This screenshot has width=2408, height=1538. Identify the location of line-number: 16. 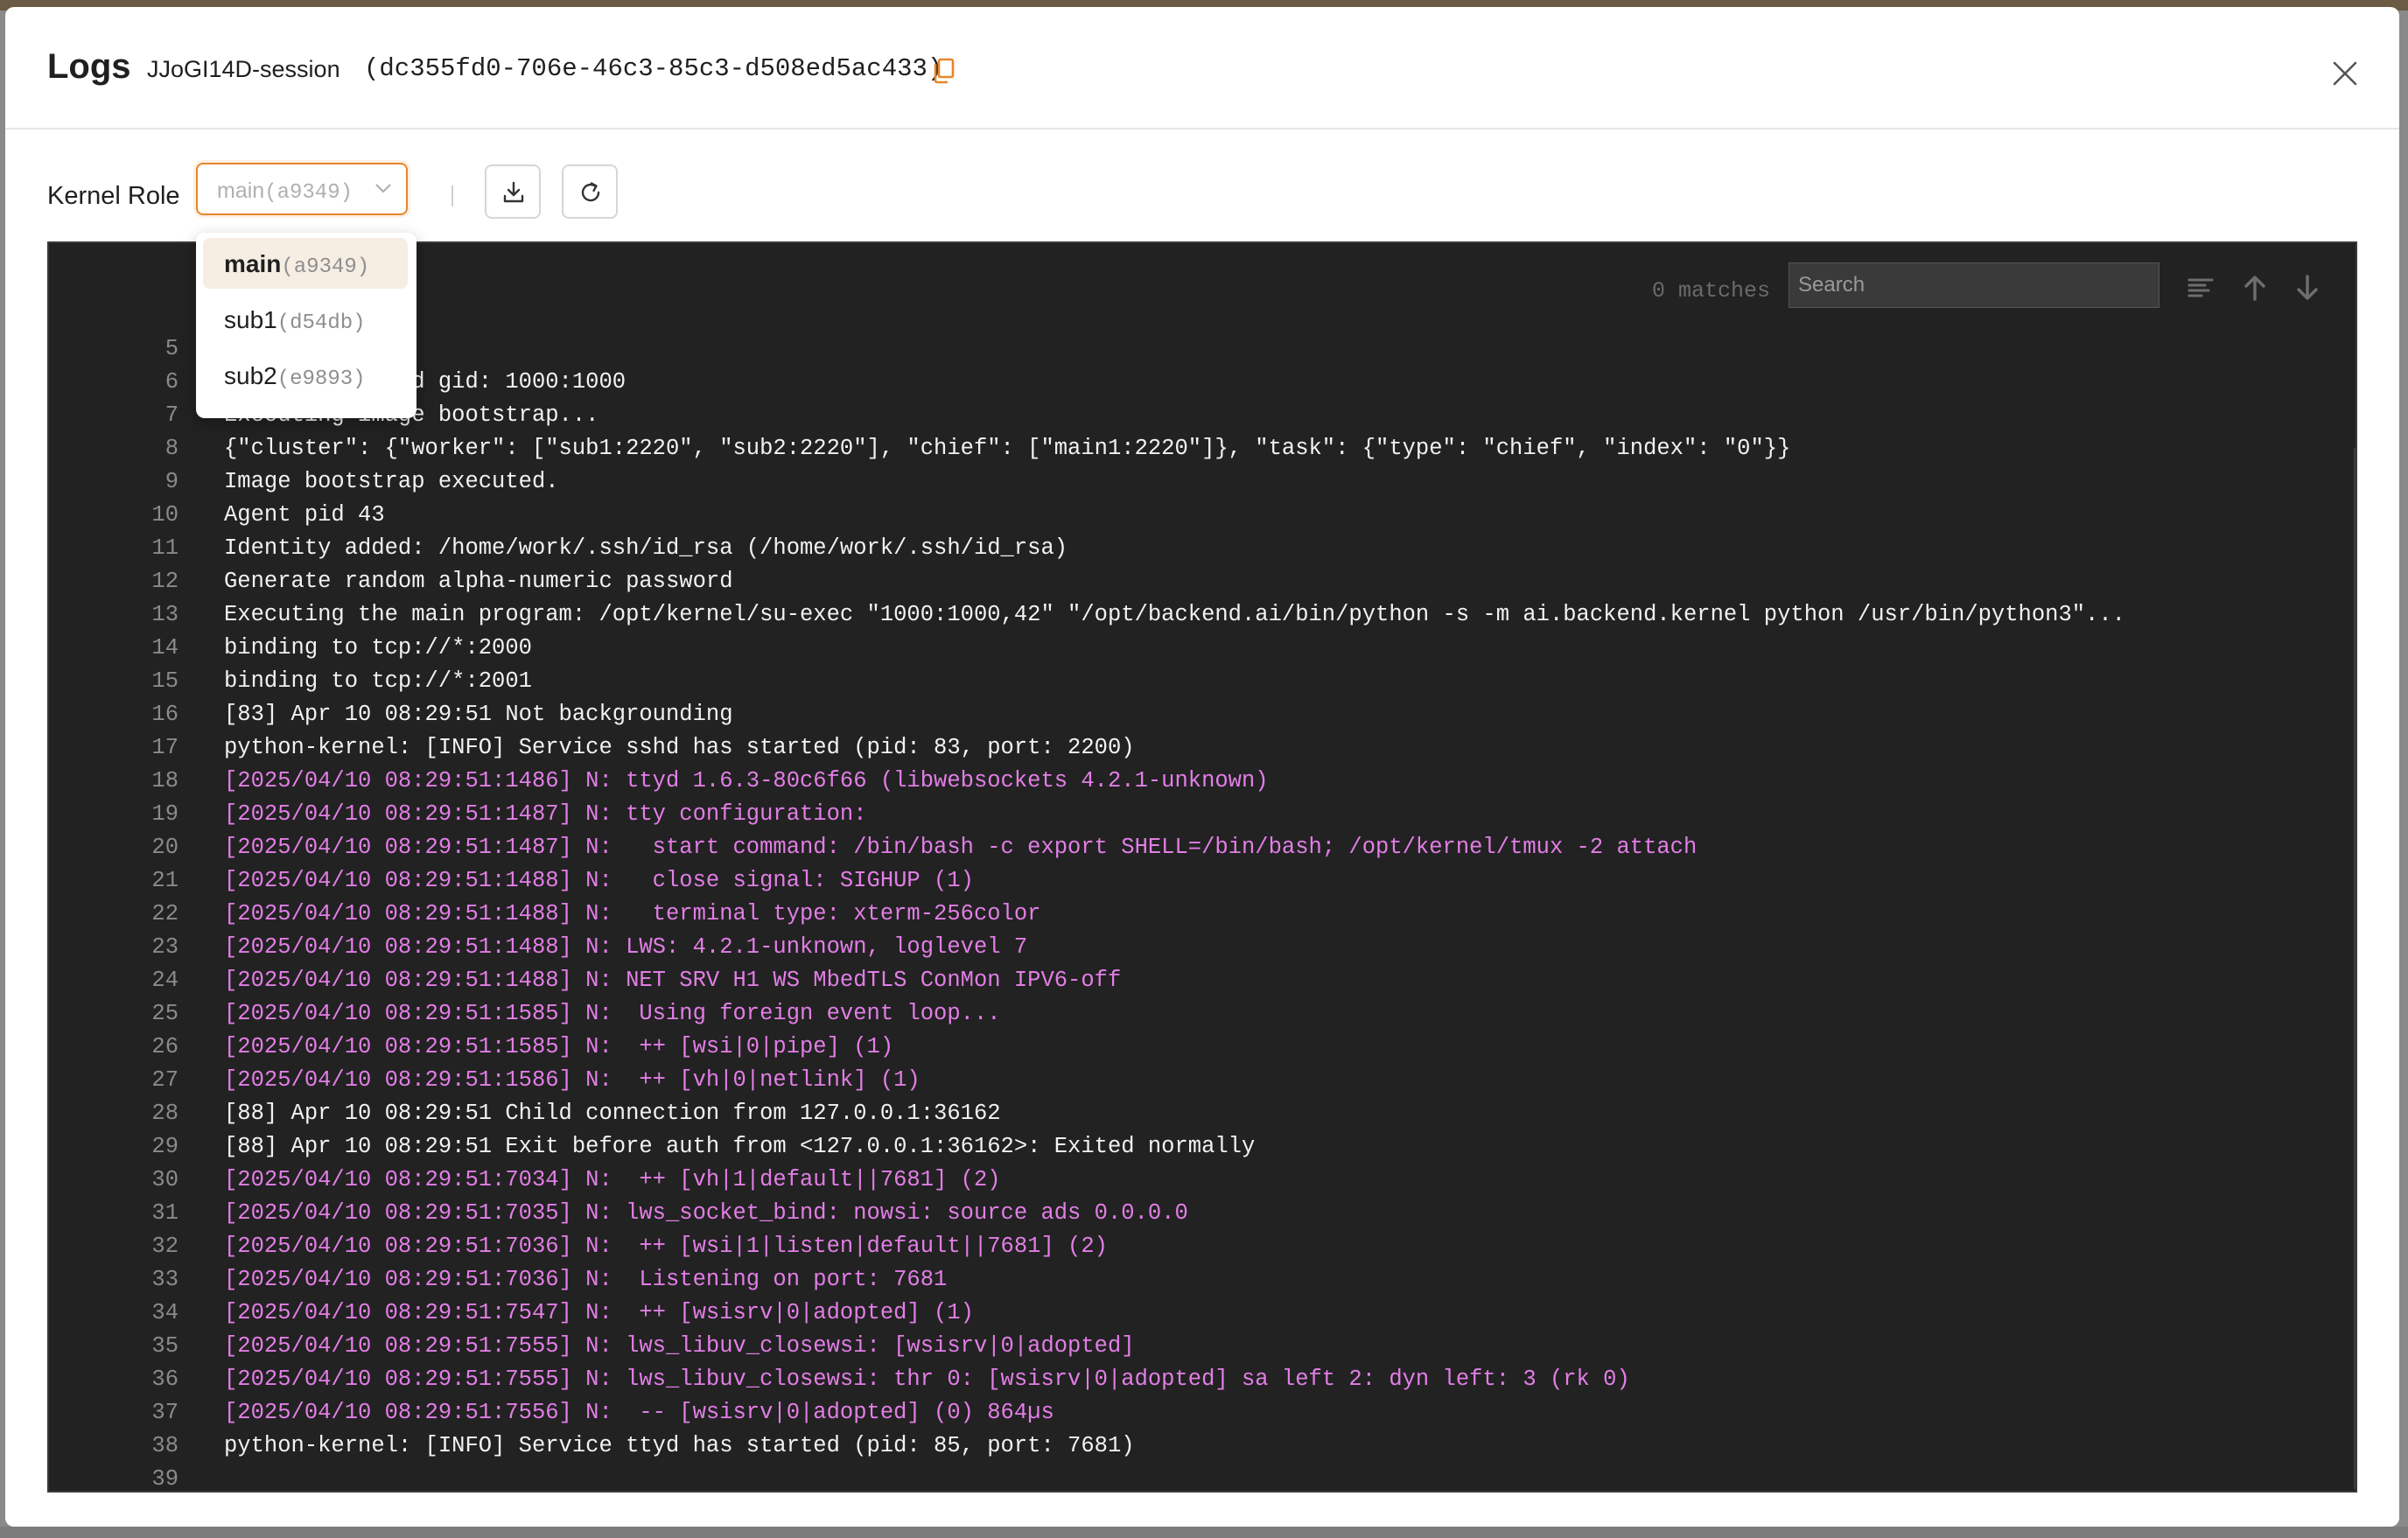
(164, 714).